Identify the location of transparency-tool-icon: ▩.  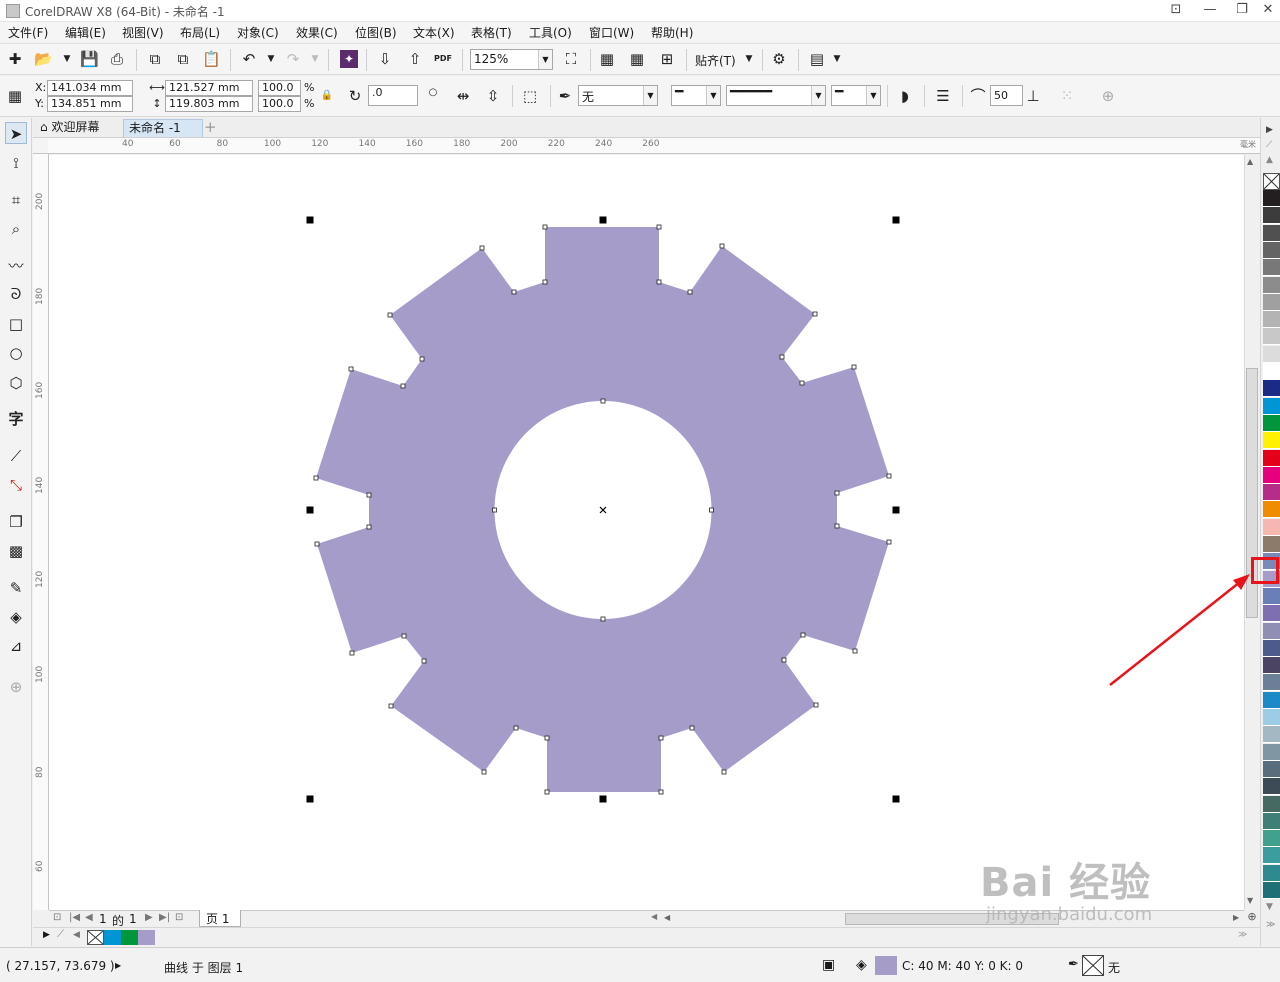
(16, 551).